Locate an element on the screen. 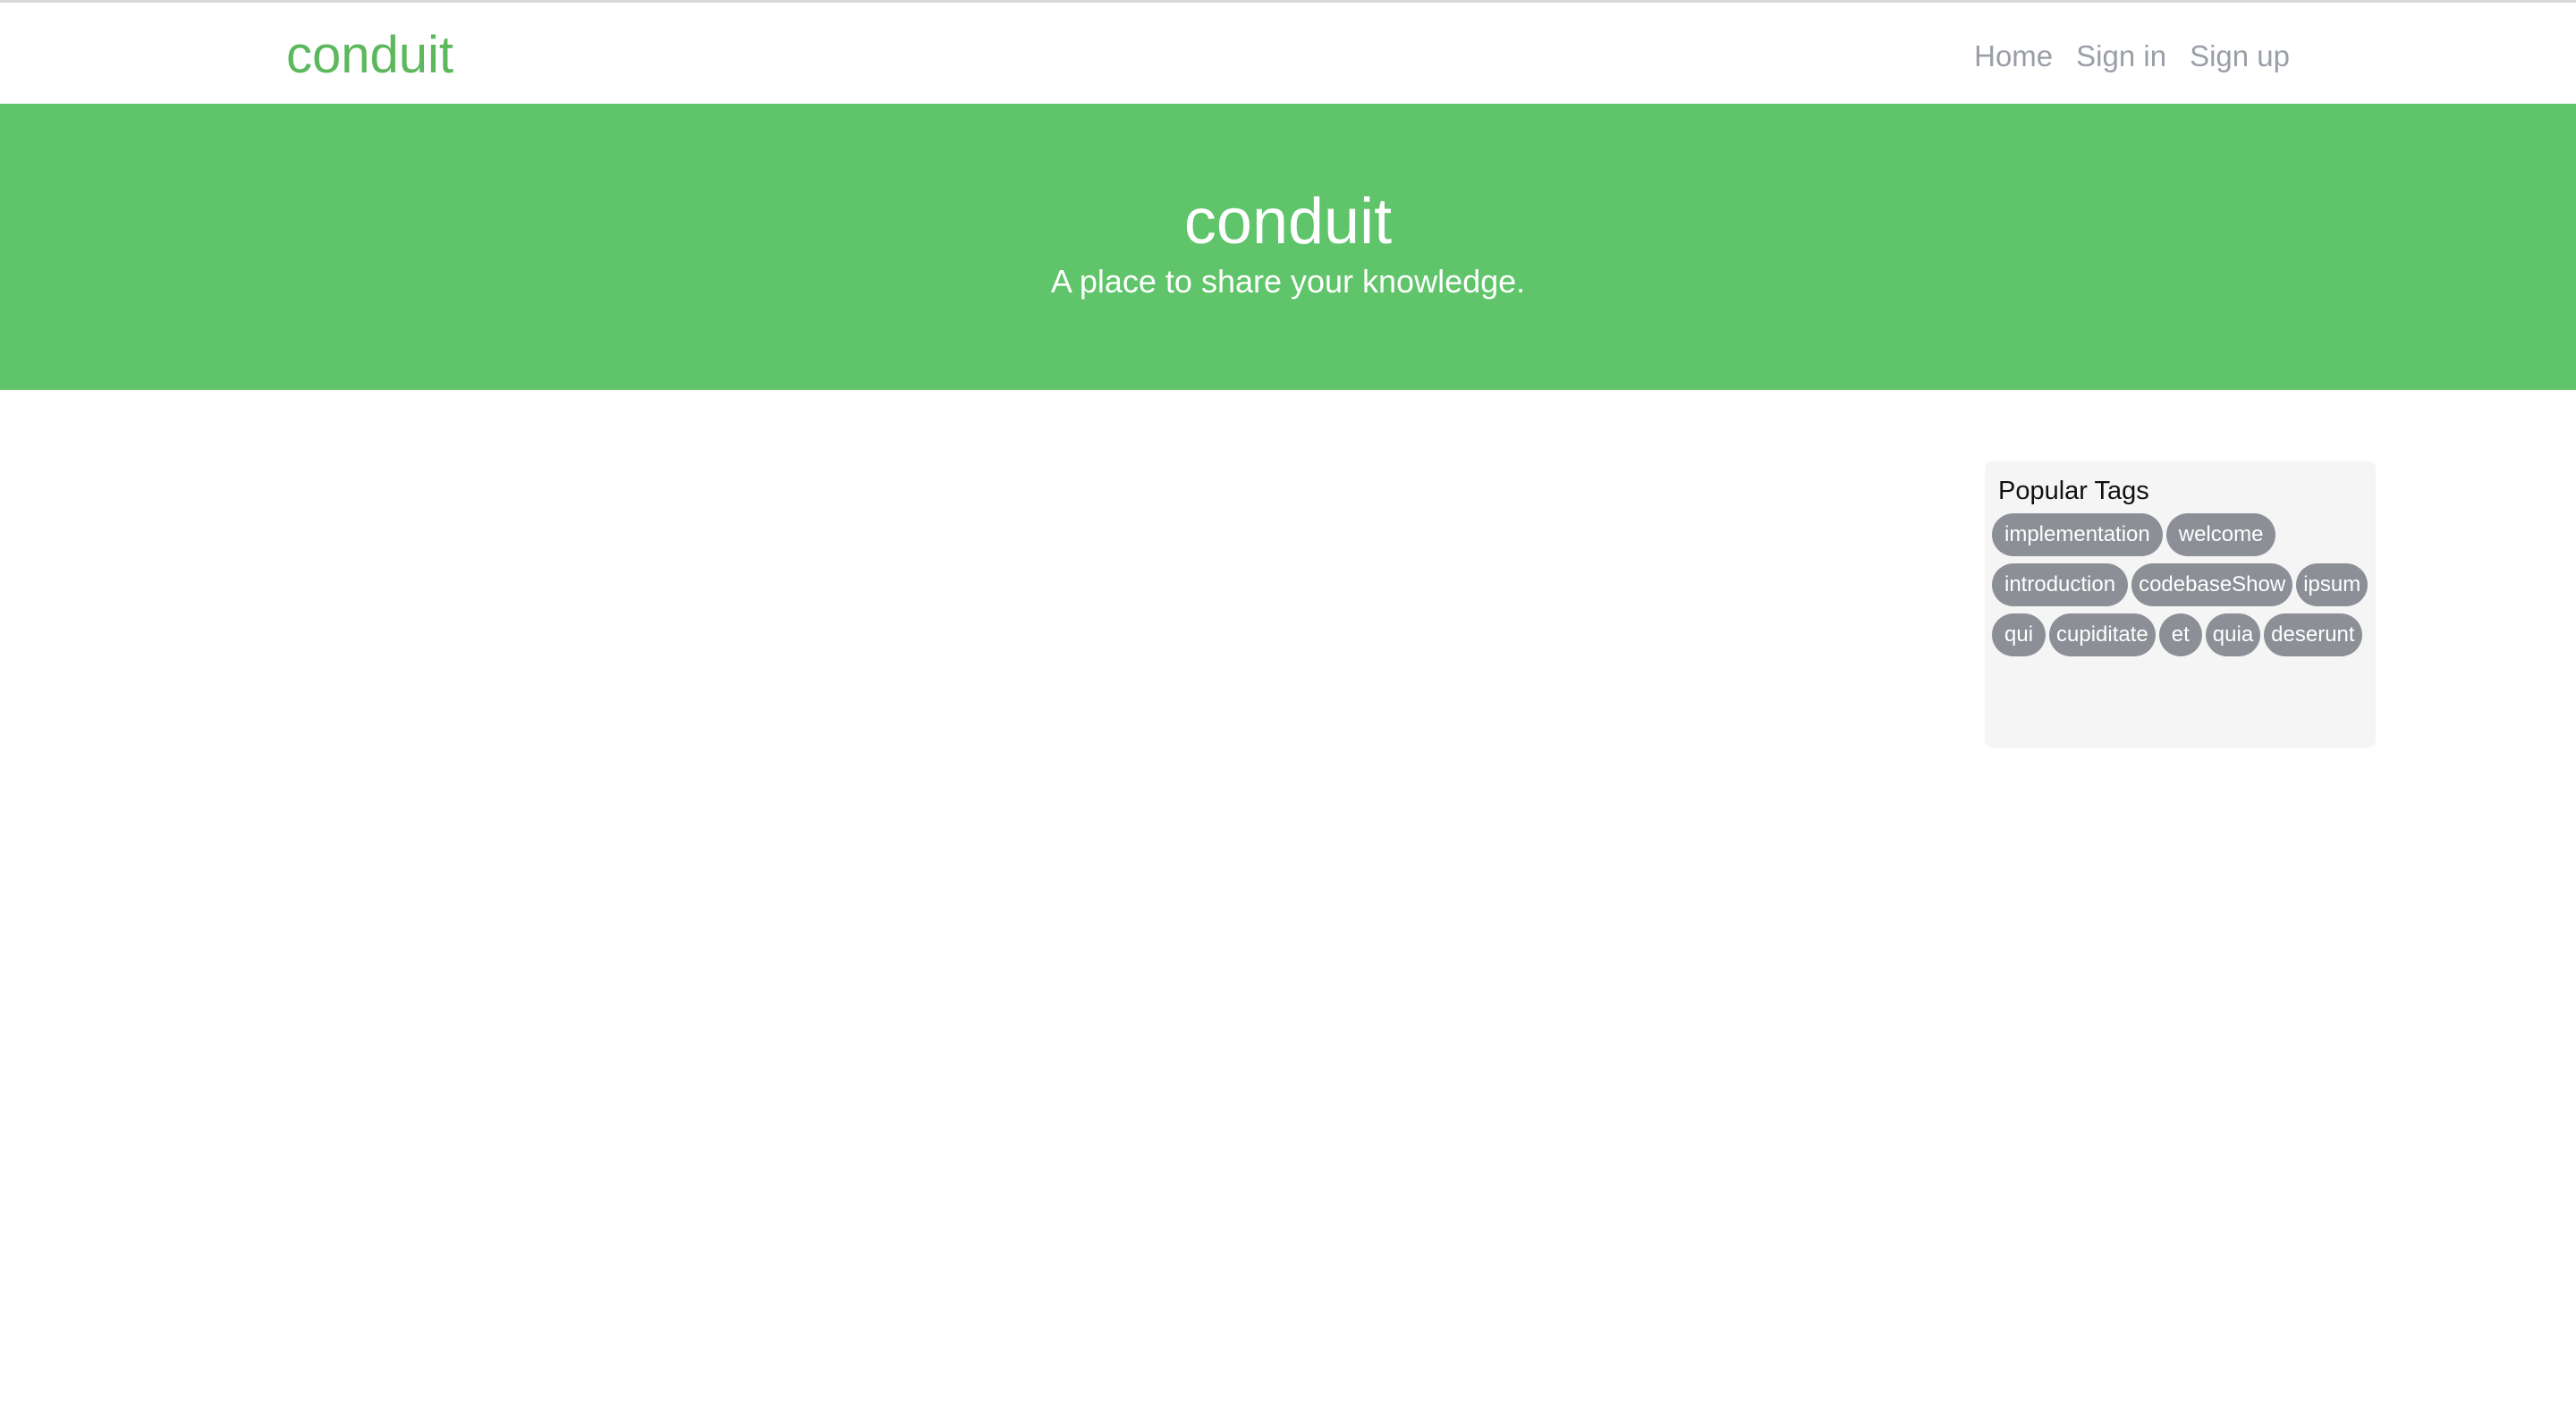  nav-sign-in-link: Sign in is located at coordinates (2121, 57).